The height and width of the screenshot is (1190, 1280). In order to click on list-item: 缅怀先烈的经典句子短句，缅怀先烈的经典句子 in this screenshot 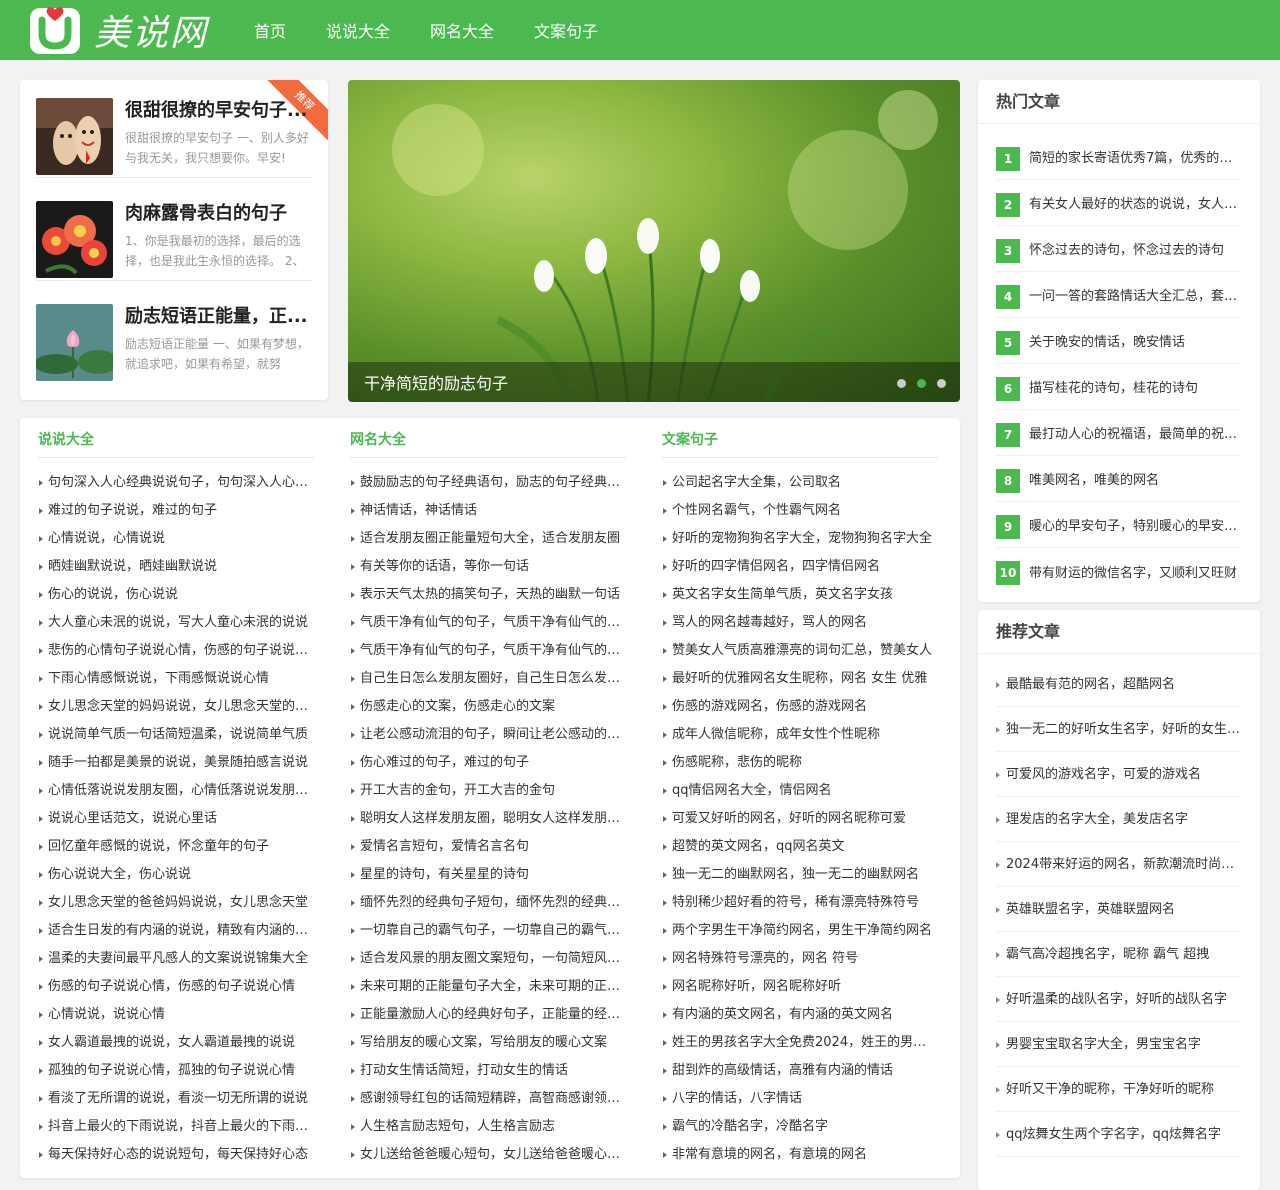, I will do `click(488, 903)`.